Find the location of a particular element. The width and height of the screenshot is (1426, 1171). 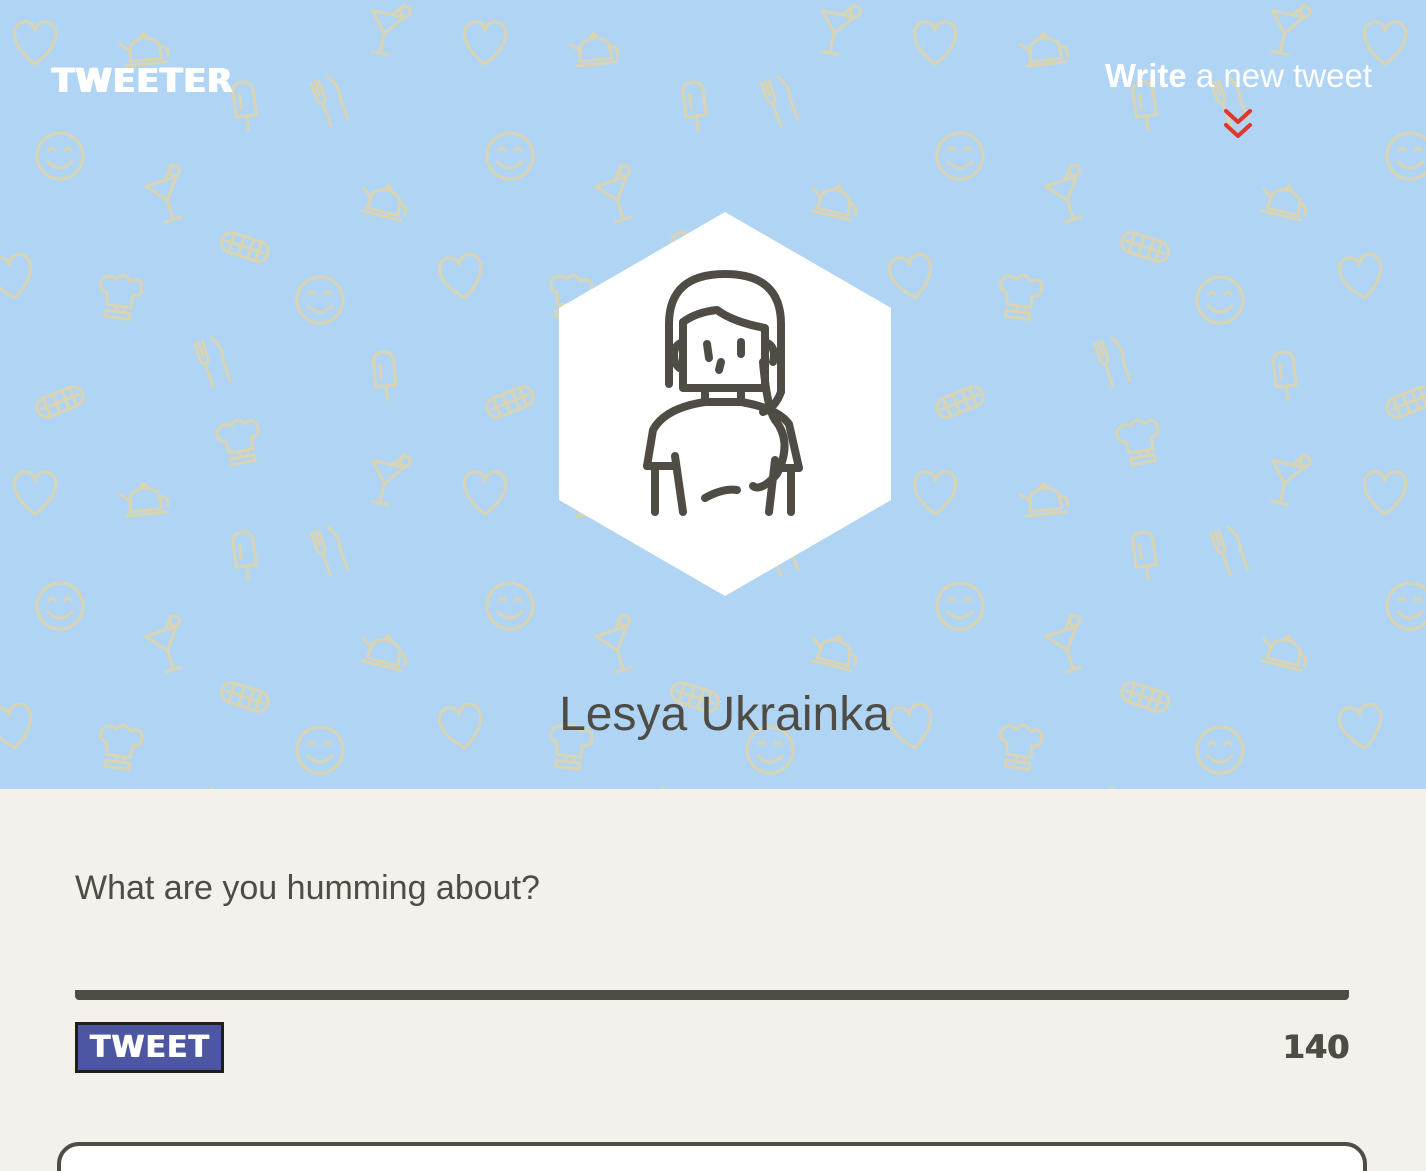

app-logo: TWEETER is located at coordinates (142, 80).